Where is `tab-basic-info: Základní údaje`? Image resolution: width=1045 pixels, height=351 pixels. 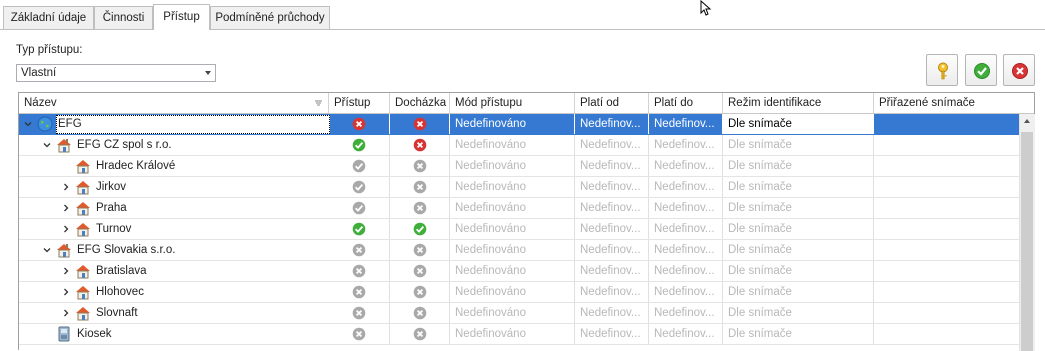 tab-basic-info: Základní údaje is located at coordinates (48, 17).